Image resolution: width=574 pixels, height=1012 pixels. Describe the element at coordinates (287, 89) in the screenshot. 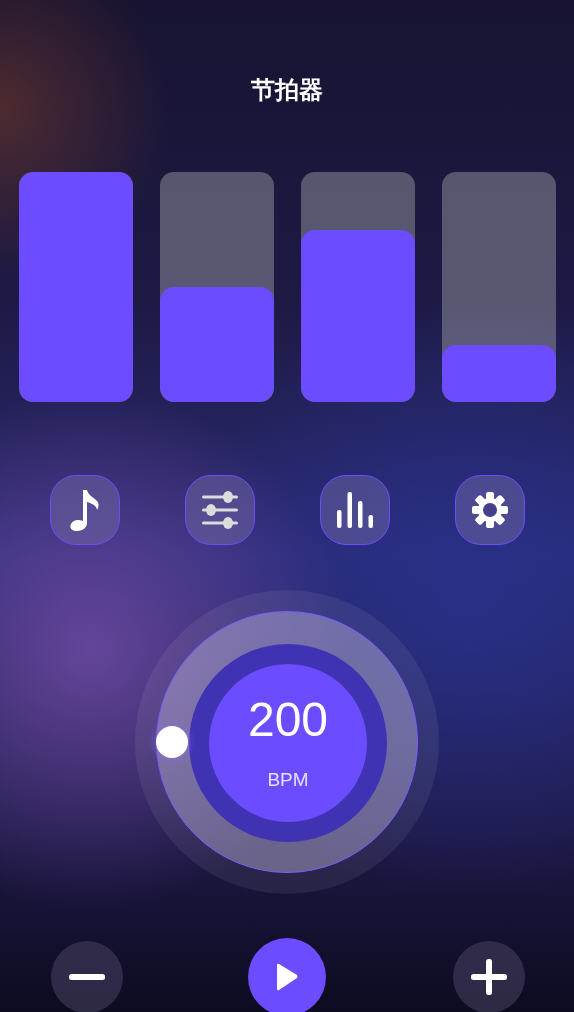

I see `page-title: 节拍器` at that location.